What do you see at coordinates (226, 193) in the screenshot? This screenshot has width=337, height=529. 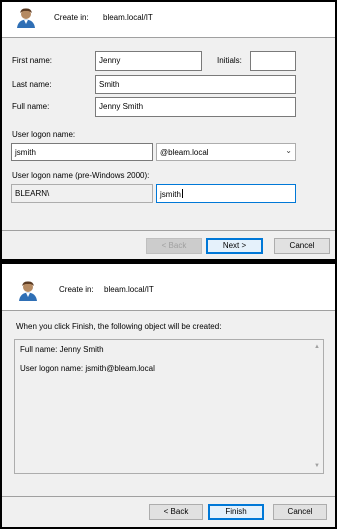 I see `pre2000-logon-input: jsmith` at bounding box center [226, 193].